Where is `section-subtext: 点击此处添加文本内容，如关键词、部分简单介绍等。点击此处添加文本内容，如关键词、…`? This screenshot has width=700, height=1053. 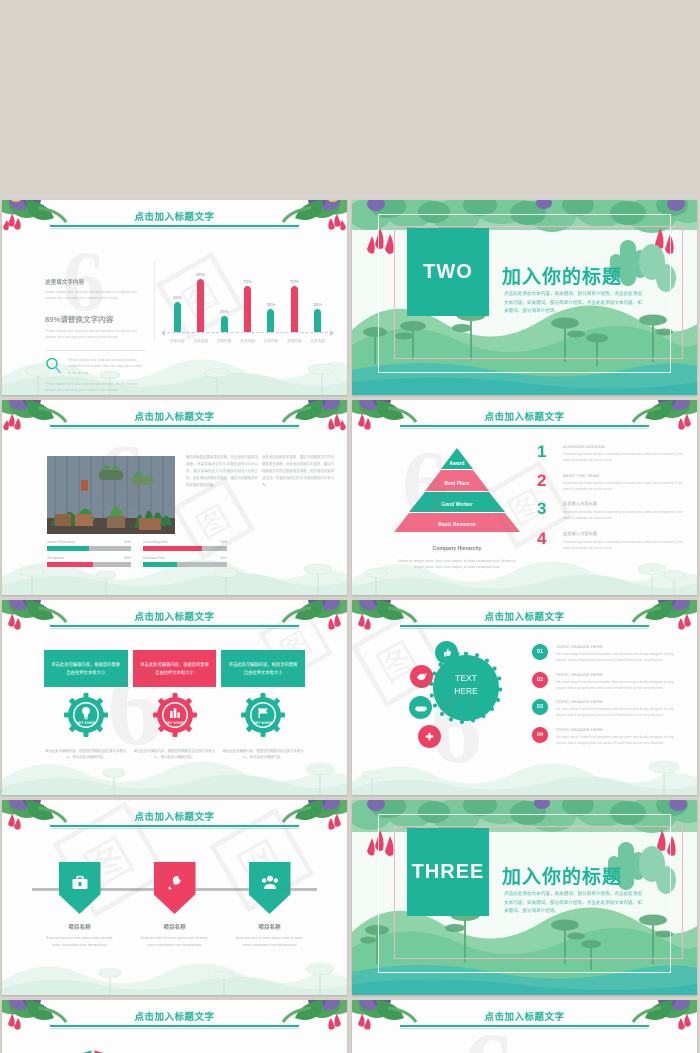 section-subtext: 点击此处添加文本内容，如关键词、部分简单介绍等。点击此处添加文本内容，如关键词、… is located at coordinates (573, 302).